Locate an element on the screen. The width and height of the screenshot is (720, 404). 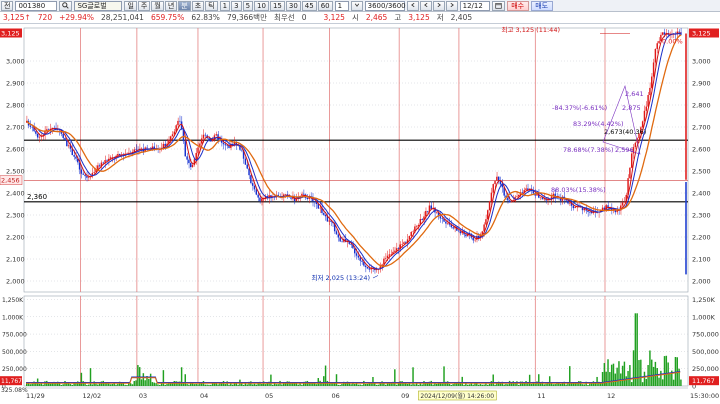
ratio-value: 62.83% is located at coordinates (205, 17).